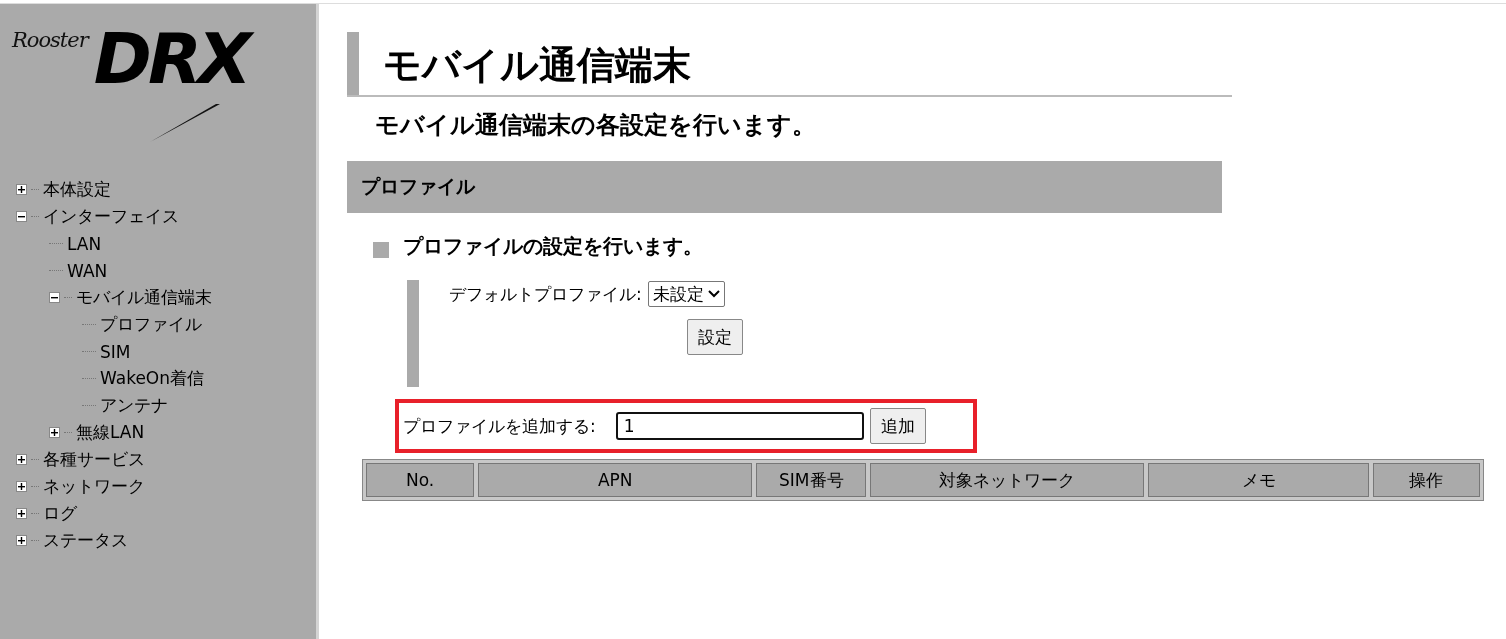  What do you see at coordinates (553, 246) in the screenshot?
I see `section-description: プロファイルの設定を行います。` at bounding box center [553, 246].